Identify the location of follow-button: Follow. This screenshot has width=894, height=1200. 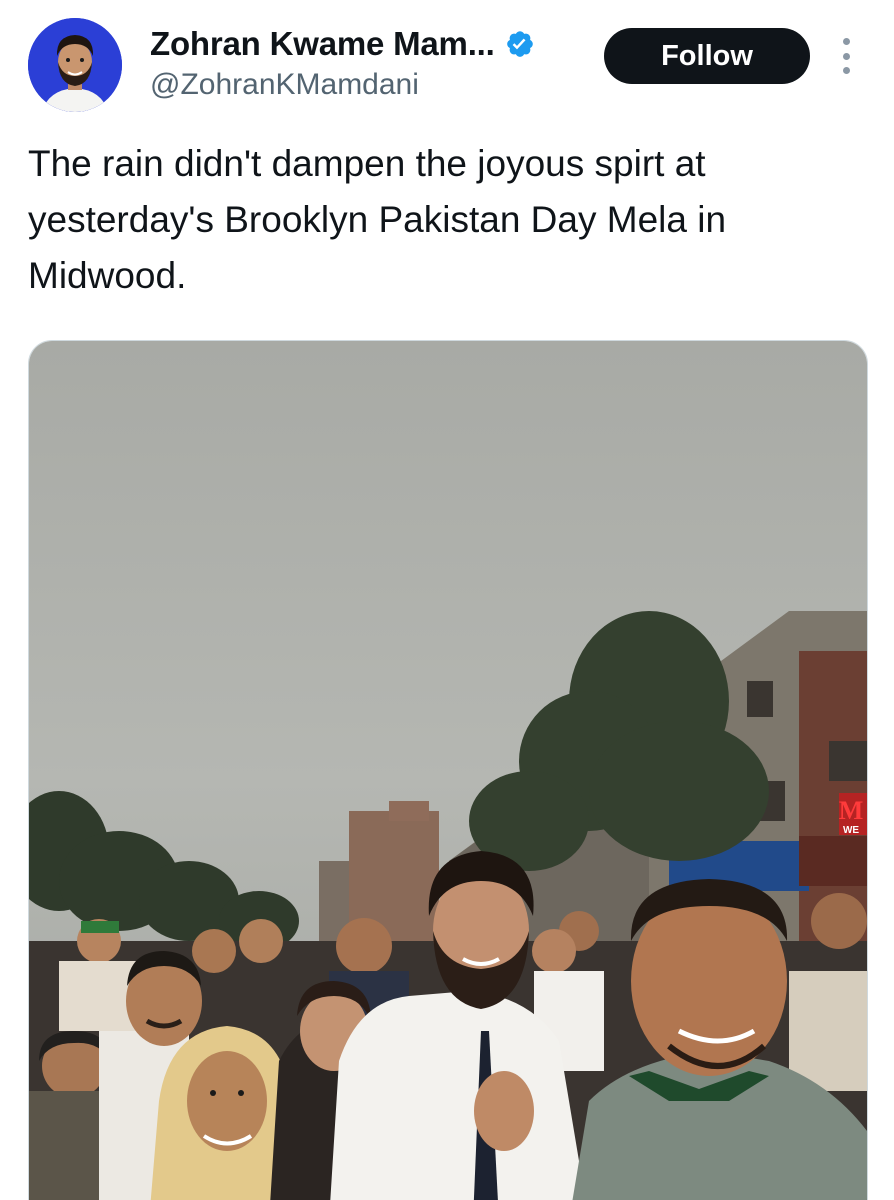
(707, 56).